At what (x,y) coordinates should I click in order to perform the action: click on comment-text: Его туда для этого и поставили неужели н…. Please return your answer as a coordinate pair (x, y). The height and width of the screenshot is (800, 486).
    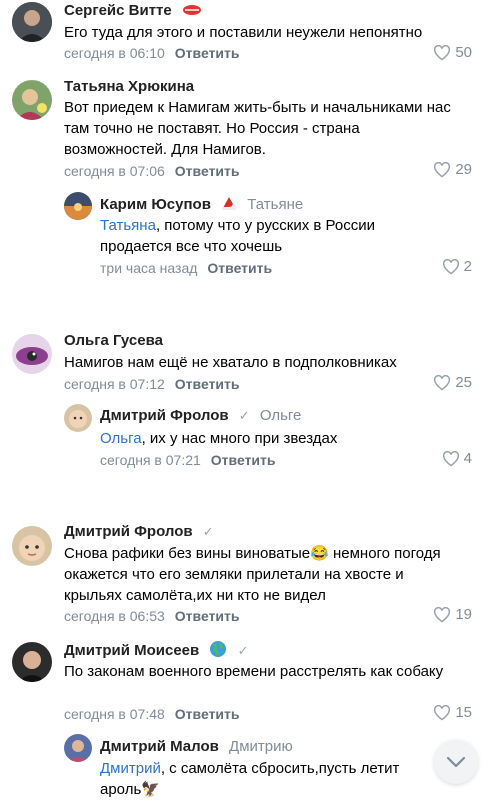
    Looking at the image, I should click on (243, 32).